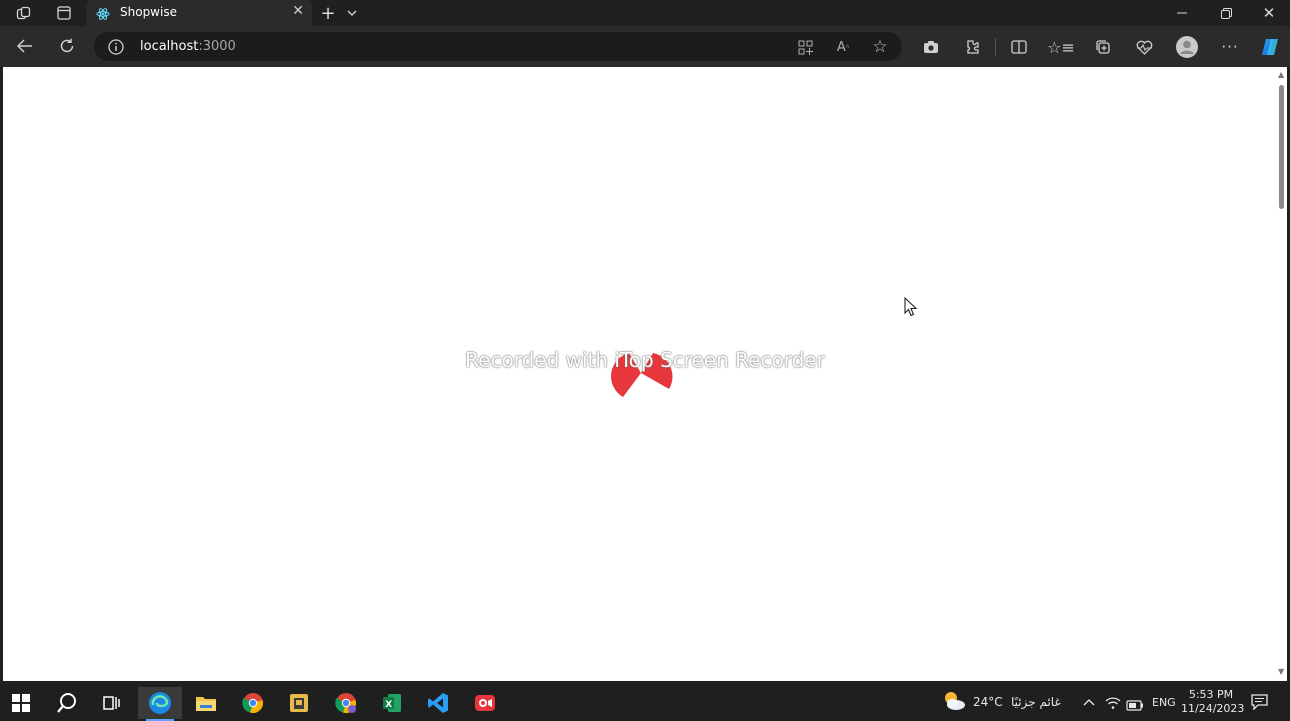 This screenshot has width=1290, height=721. What do you see at coordinates (352, 13) in the screenshot?
I see `chevron-down-icon` at bounding box center [352, 13].